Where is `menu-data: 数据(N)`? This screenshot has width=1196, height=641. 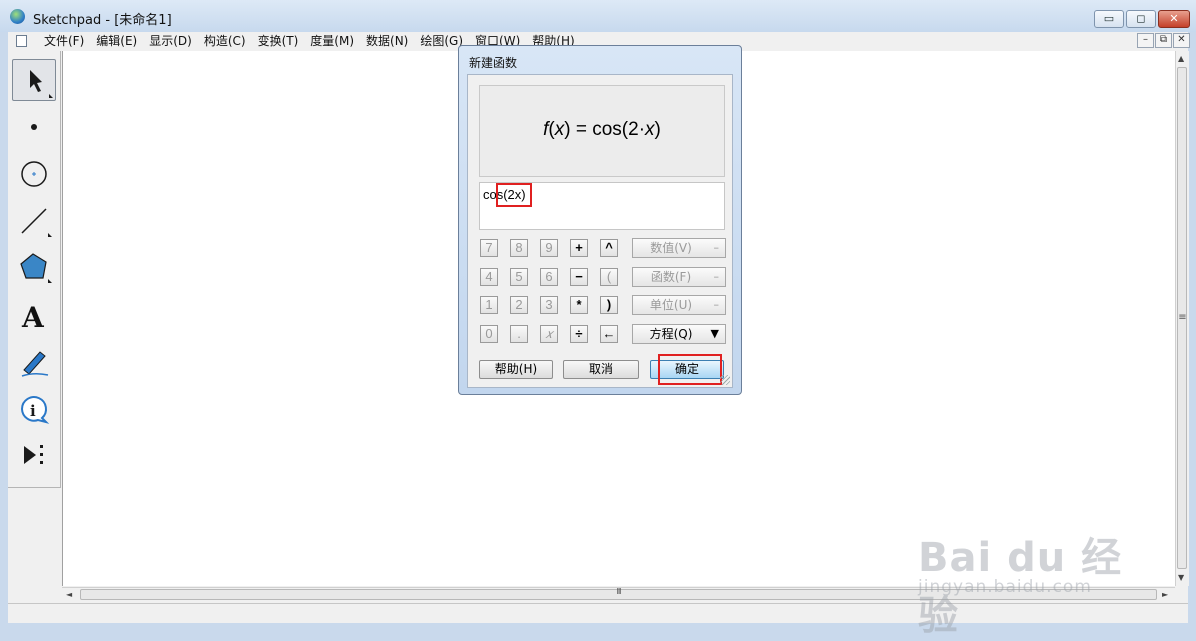
menu-data: 数据(N) is located at coordinates (387, 41).